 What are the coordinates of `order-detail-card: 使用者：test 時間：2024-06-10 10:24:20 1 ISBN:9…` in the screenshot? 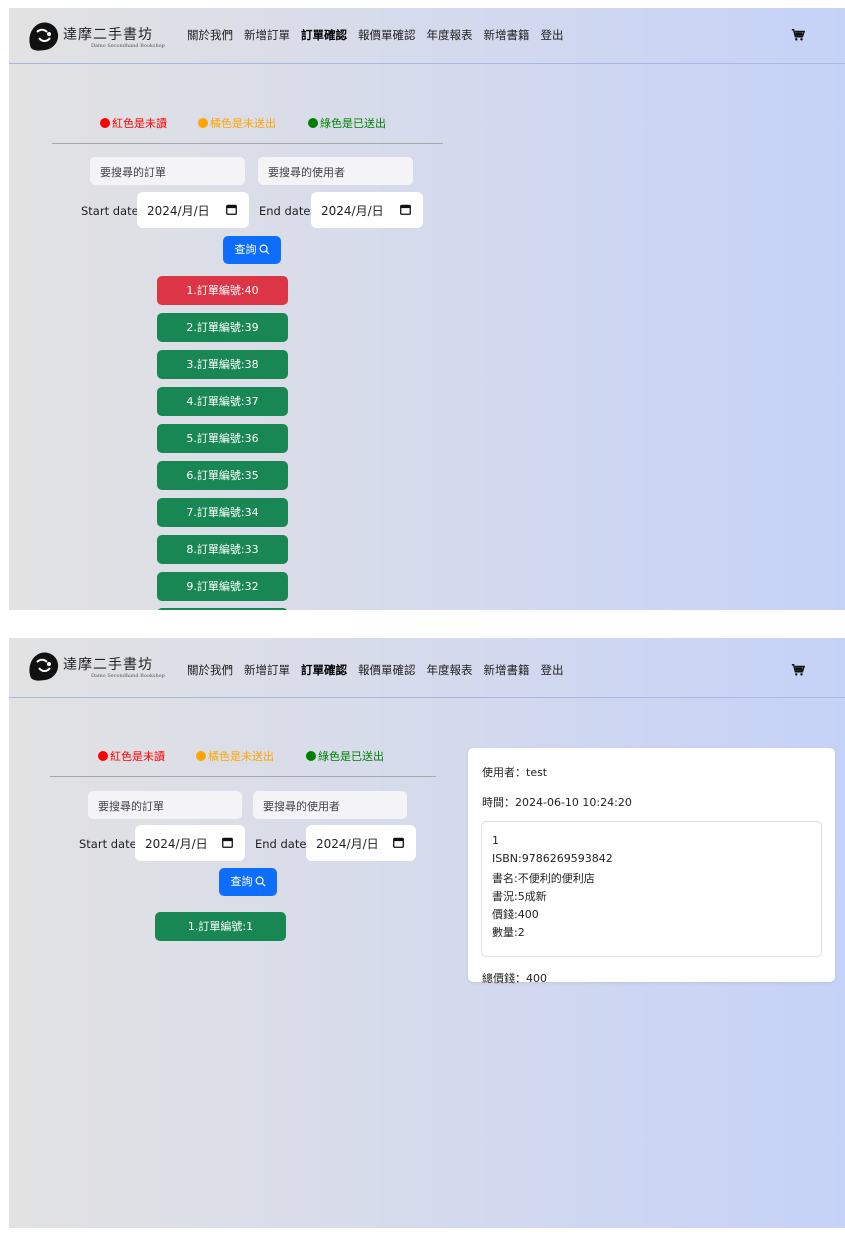 It's located at (651, 866).